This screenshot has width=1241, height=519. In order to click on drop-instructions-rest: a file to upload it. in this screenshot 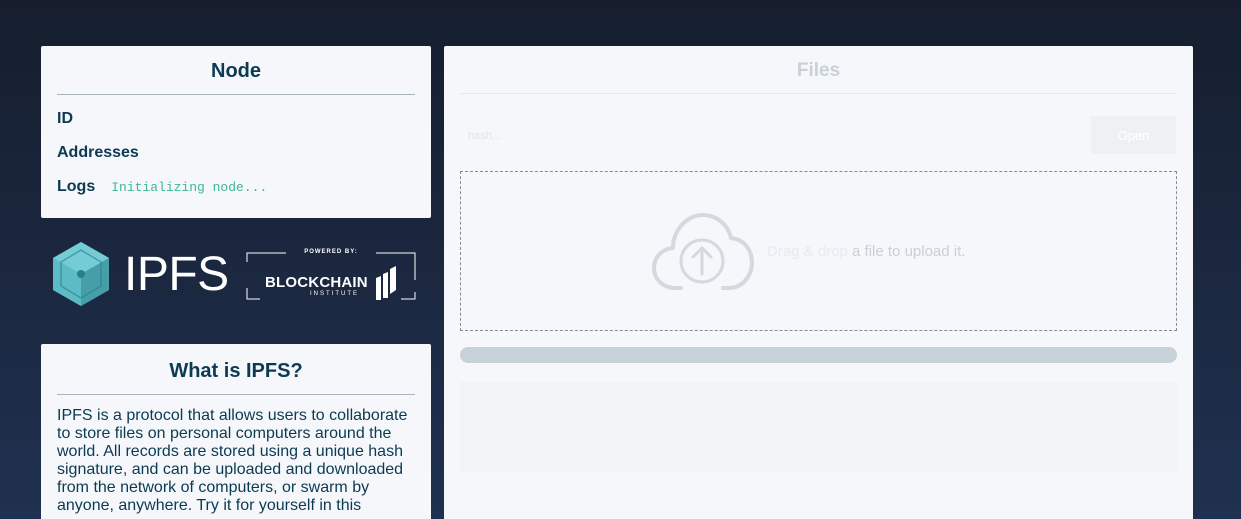, I will do `click(906, 251)`.